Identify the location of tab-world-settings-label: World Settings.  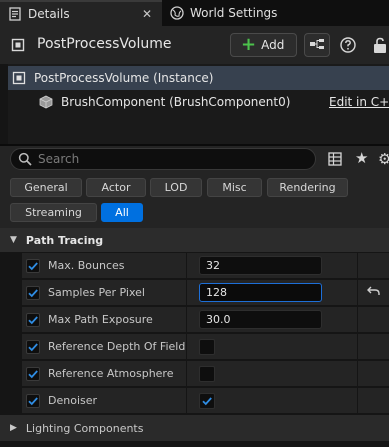
(234, 13).